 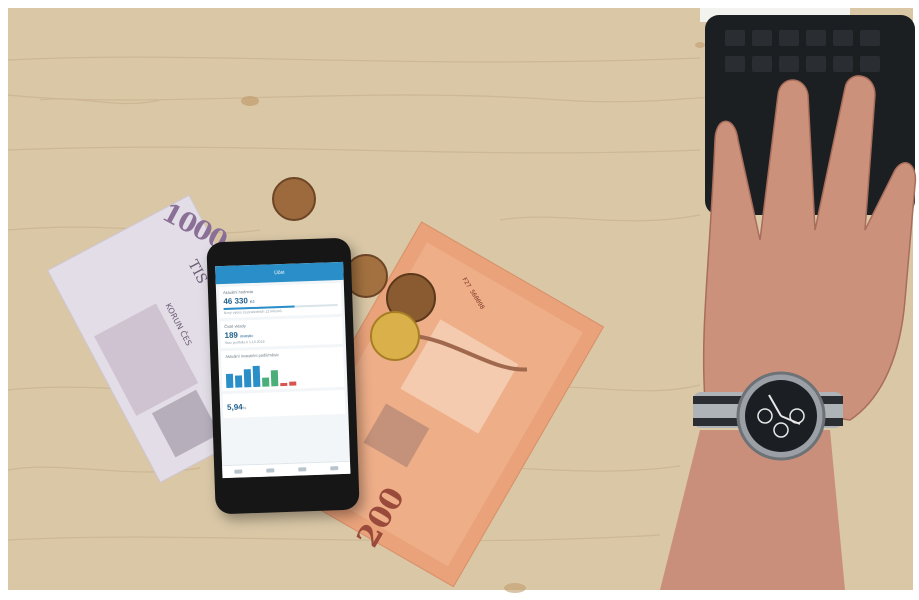 What do you see at coordinates (286, 469) in the screenshot?
I see `app-tab-bar` at bounding box center [286, 469].